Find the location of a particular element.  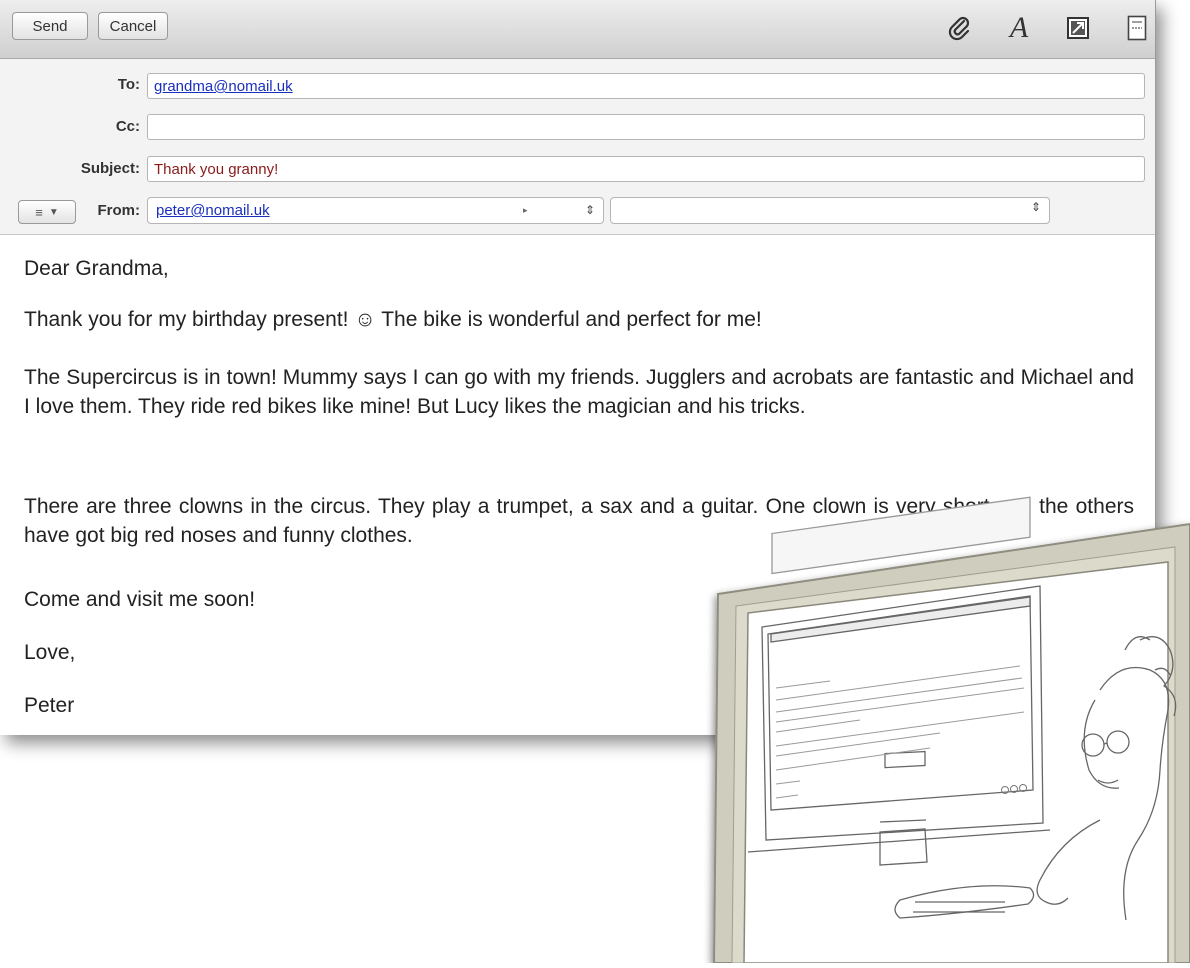

compose-toolbar: Send Cancel A is located at coordinates (577, 29).